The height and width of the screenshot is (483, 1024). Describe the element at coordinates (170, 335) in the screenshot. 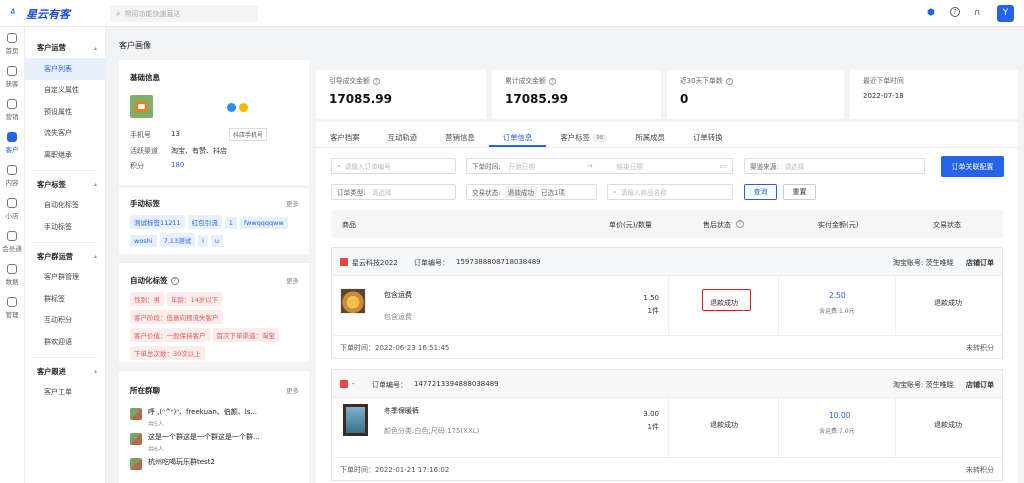

I see `auto-tag: 客户价值：一般保持客户` at that location.